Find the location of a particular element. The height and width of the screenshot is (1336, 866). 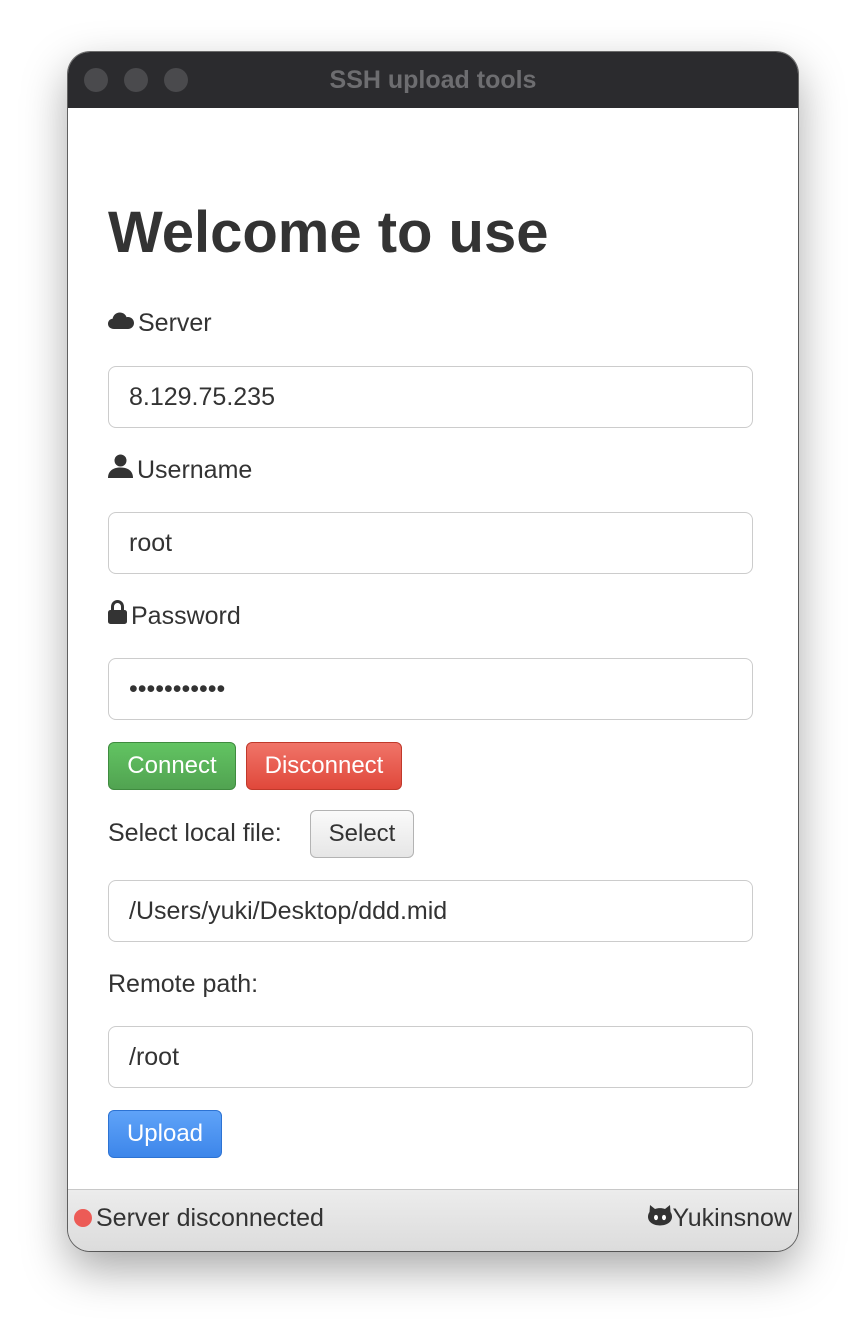

username-input is located at coordinates (430, 543).